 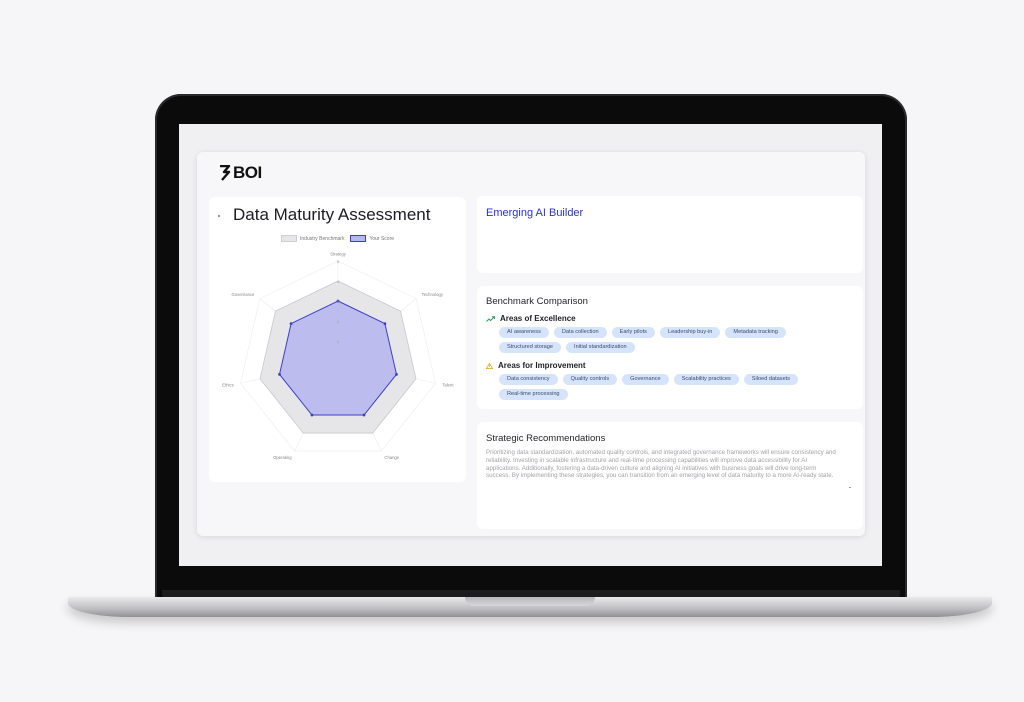 I want to click on laptop-notch, so click(x=530, y=601).